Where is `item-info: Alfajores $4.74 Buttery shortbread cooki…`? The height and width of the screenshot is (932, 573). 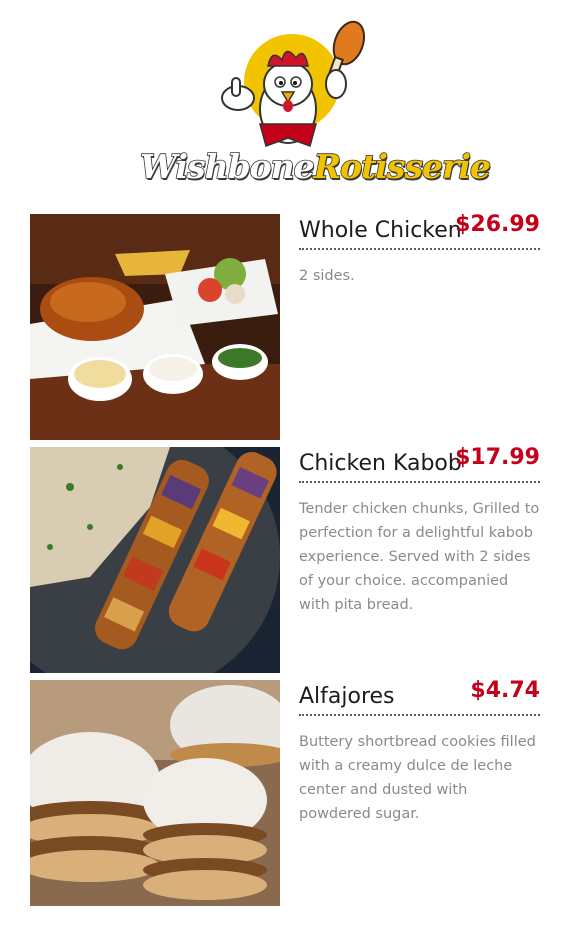 item-info: Alfajores $4.74 Buttery shortbread cooki… is located at coordinates (419, 752).